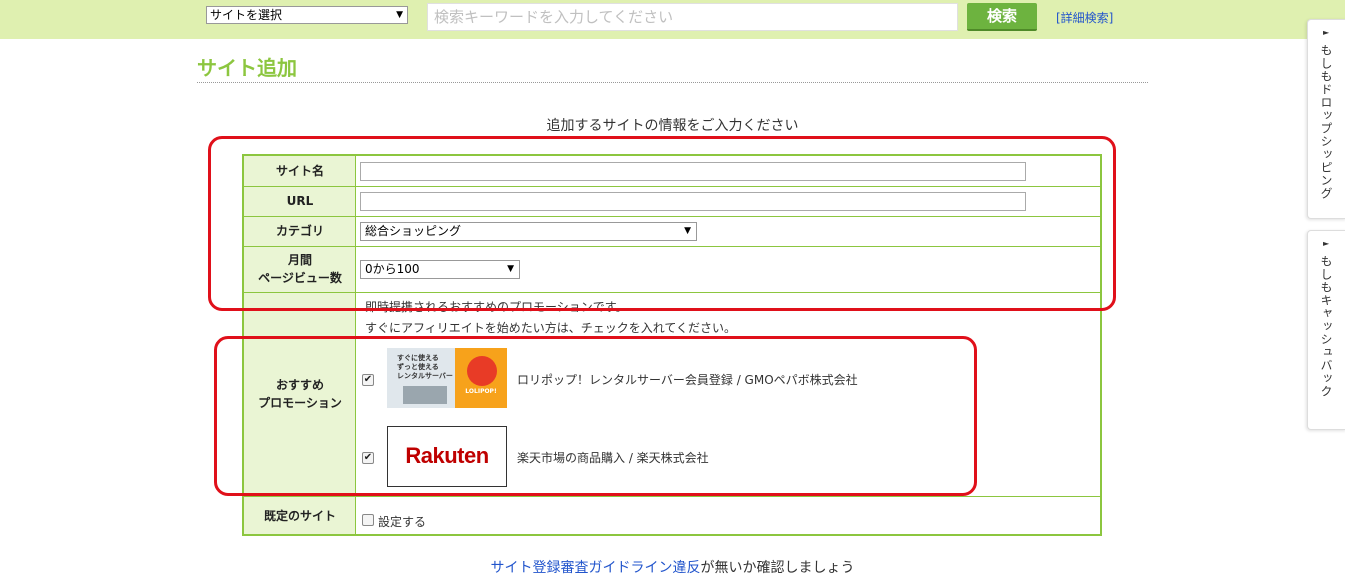  What do you see at coordinates (368, 520) in the screenshot?
I see `default-site-checkbox` at bounding box center [368, 520].